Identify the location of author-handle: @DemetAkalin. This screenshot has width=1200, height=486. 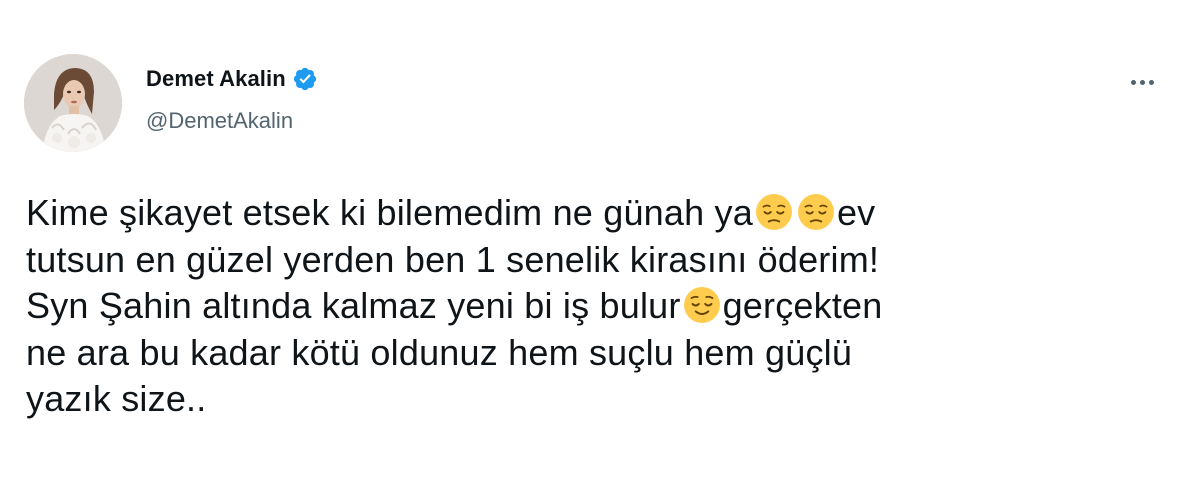
(219, 121).